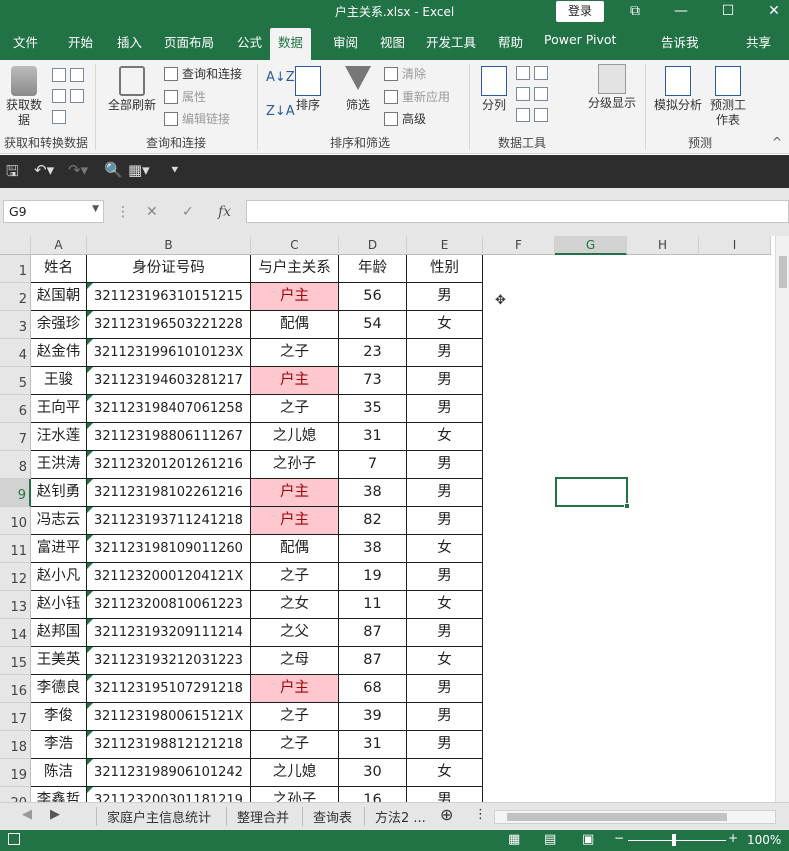 The image size is (789, 851). What do you see at coordinates (55, 814) in the screenshot?
I see `next-sheet-icon: ▶` at bounding box center [55, 814].